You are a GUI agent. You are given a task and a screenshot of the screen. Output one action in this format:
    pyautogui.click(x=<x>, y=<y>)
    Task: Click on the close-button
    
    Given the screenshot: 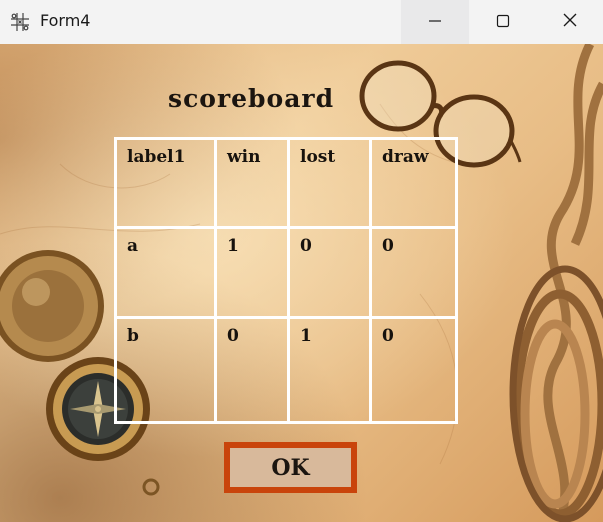 What is the action you would take?
    pyautogui.click(x=570, y=22)
    